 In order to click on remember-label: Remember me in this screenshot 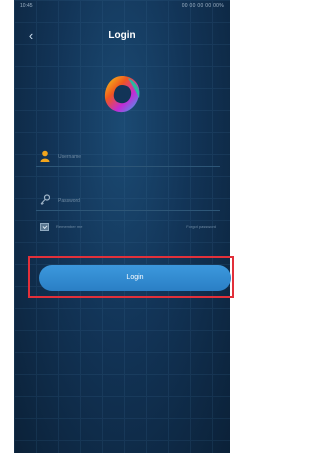, I will do `click(69, 226)`.